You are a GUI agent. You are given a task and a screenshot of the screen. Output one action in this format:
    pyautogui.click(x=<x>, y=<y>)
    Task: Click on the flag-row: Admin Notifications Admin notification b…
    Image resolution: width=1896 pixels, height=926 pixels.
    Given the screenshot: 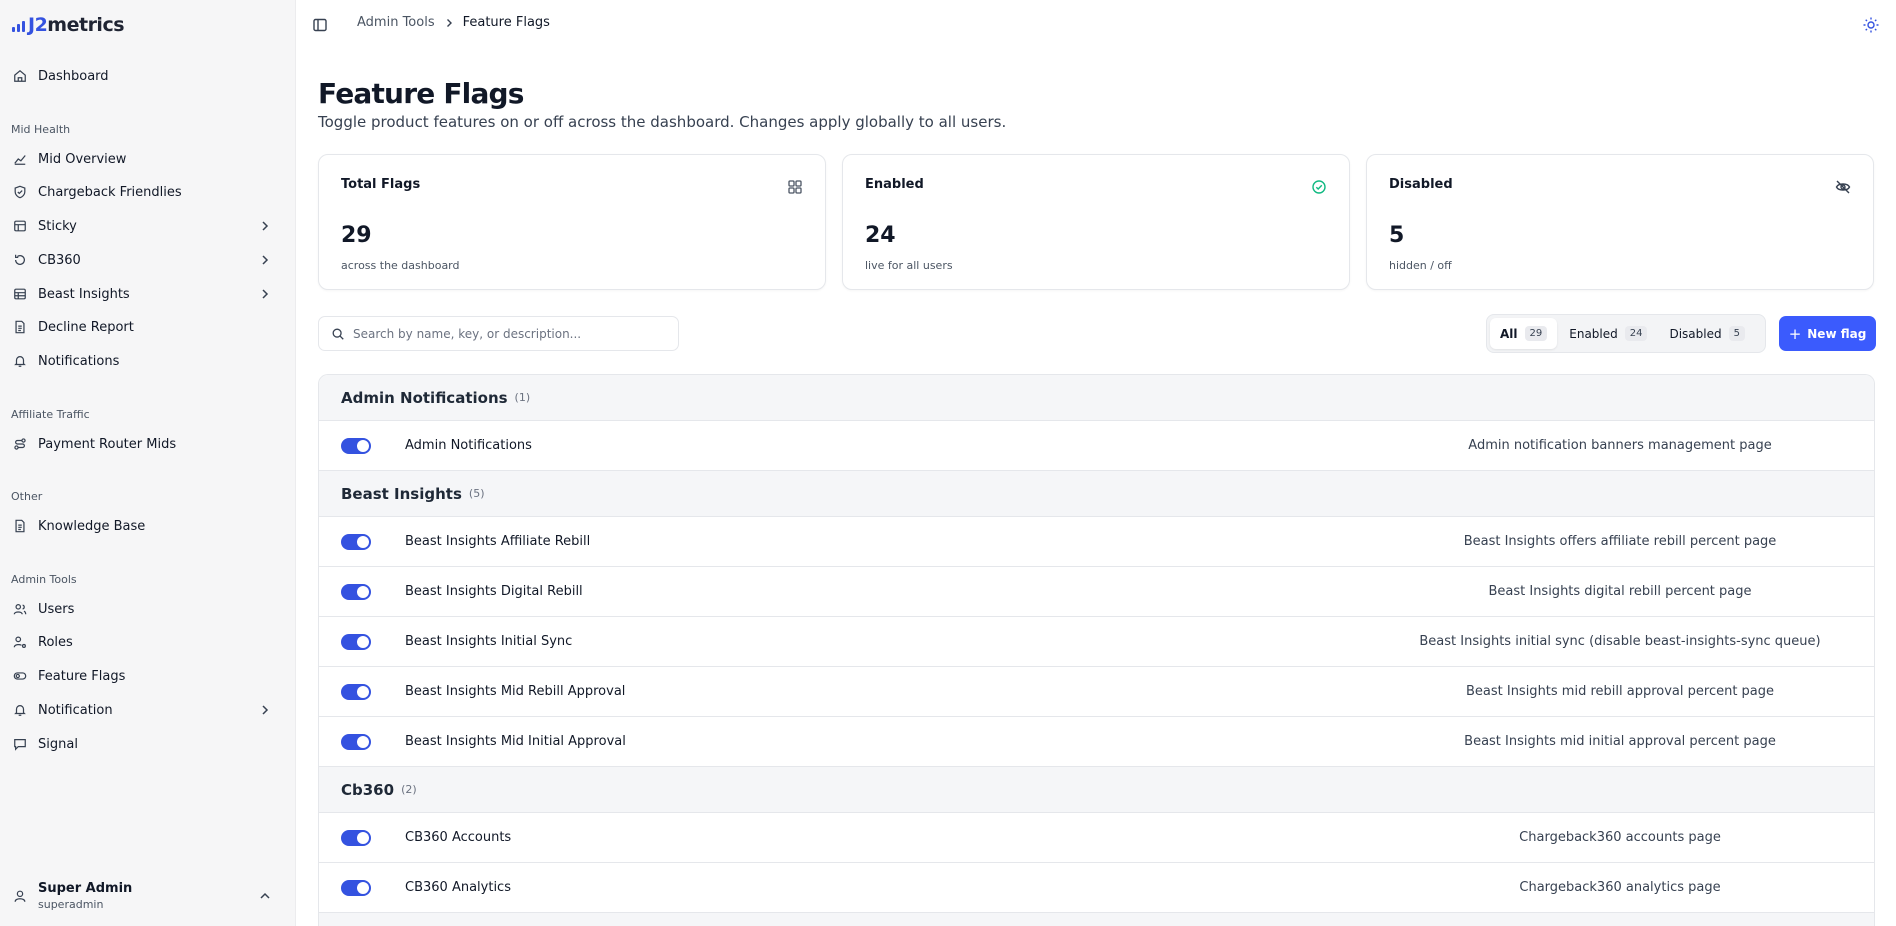 What is the action you would take?
    pyautogui.click(x=1096, y=446)
    